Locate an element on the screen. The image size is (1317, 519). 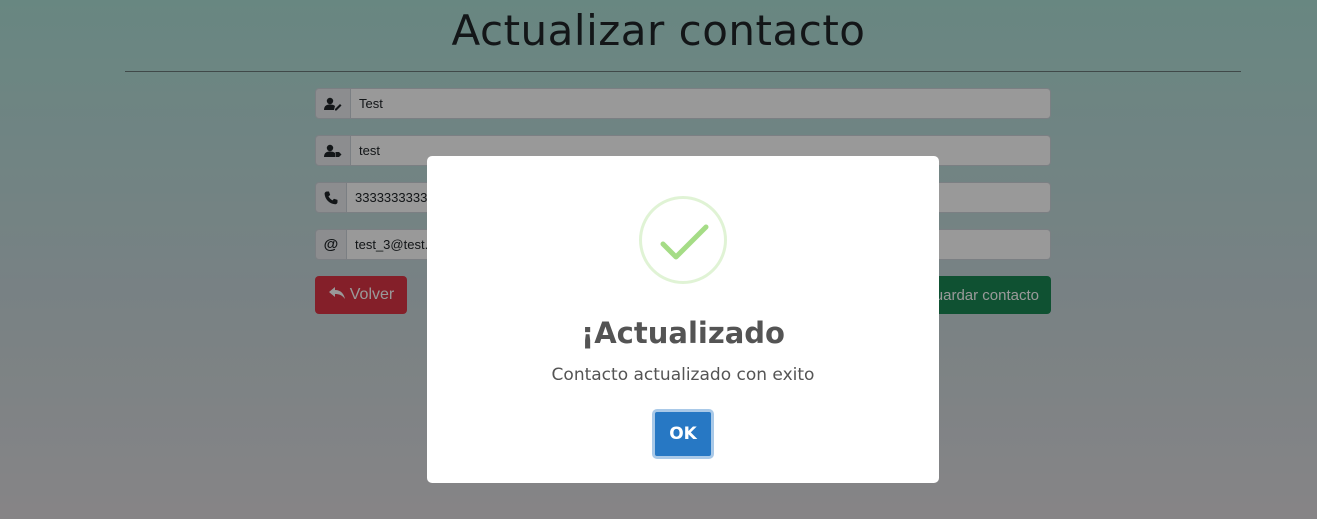
dialog-message: Contacto actualizado con exito is located at coordinates (683, 375).